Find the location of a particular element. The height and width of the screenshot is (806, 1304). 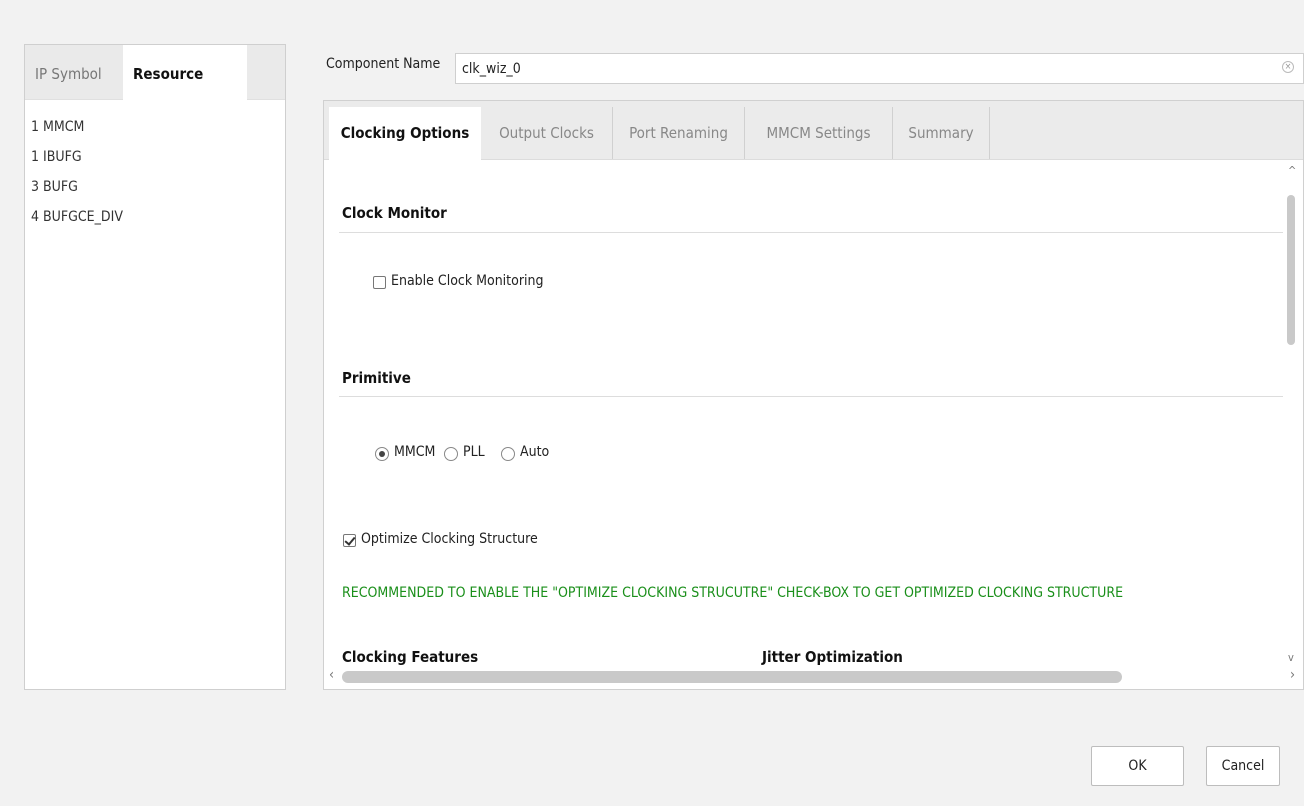

optimize-clocking-checkbox is located at coordinates (349, 540).